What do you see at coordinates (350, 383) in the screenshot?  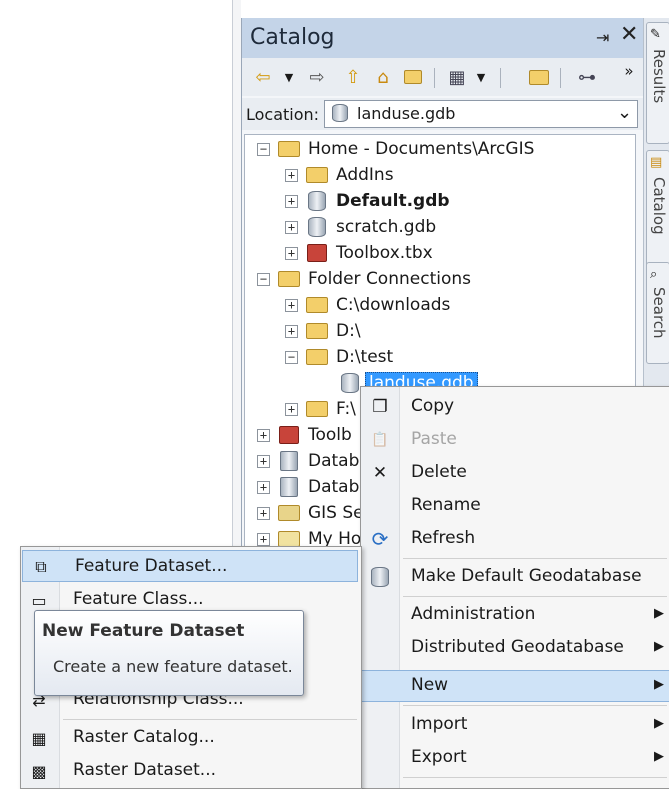 I see `geodatabase-icon` at bounding box center [350, 383].